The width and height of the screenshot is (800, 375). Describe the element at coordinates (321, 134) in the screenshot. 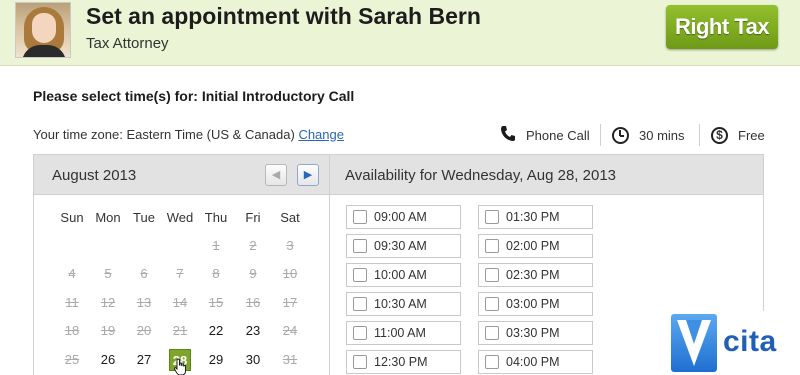

I see `timezone-change-link: Change` at that location.